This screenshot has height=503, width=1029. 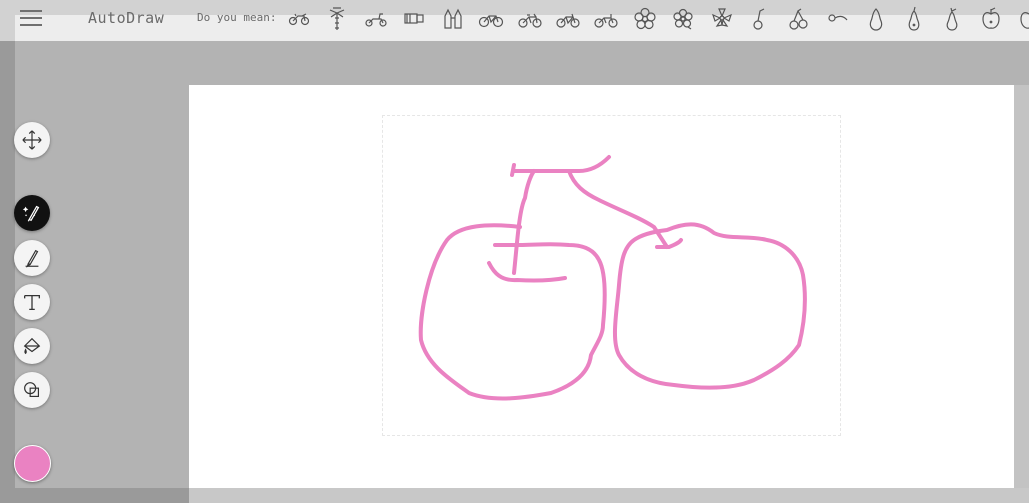 I want to click on suggestion-binoculars, so click(x=453, y=19).